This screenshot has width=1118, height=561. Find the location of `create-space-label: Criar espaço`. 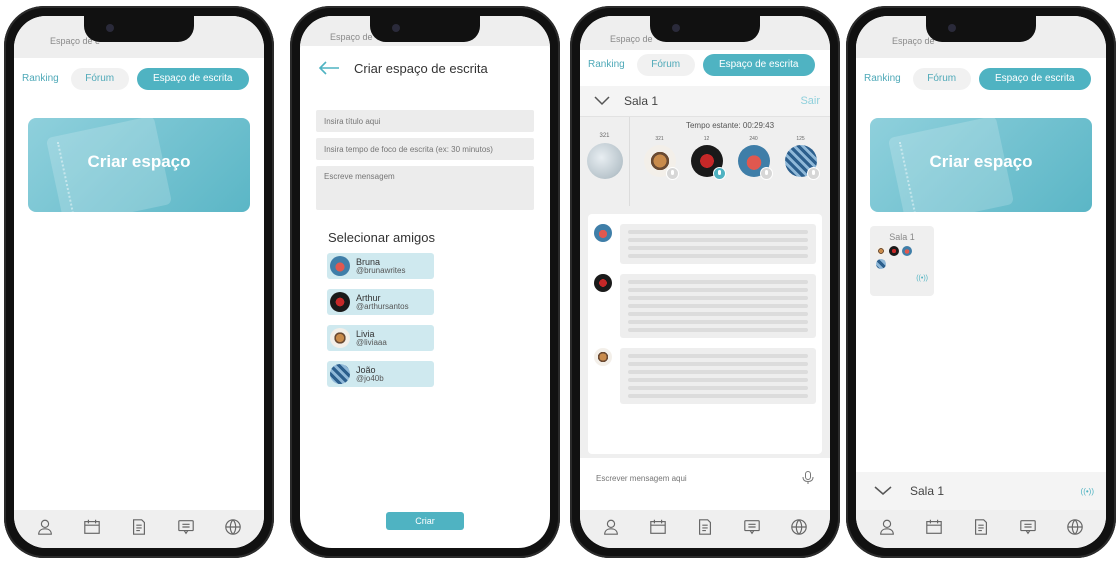

create-space-label: Criar espaço is located at coordinates (139, 161).